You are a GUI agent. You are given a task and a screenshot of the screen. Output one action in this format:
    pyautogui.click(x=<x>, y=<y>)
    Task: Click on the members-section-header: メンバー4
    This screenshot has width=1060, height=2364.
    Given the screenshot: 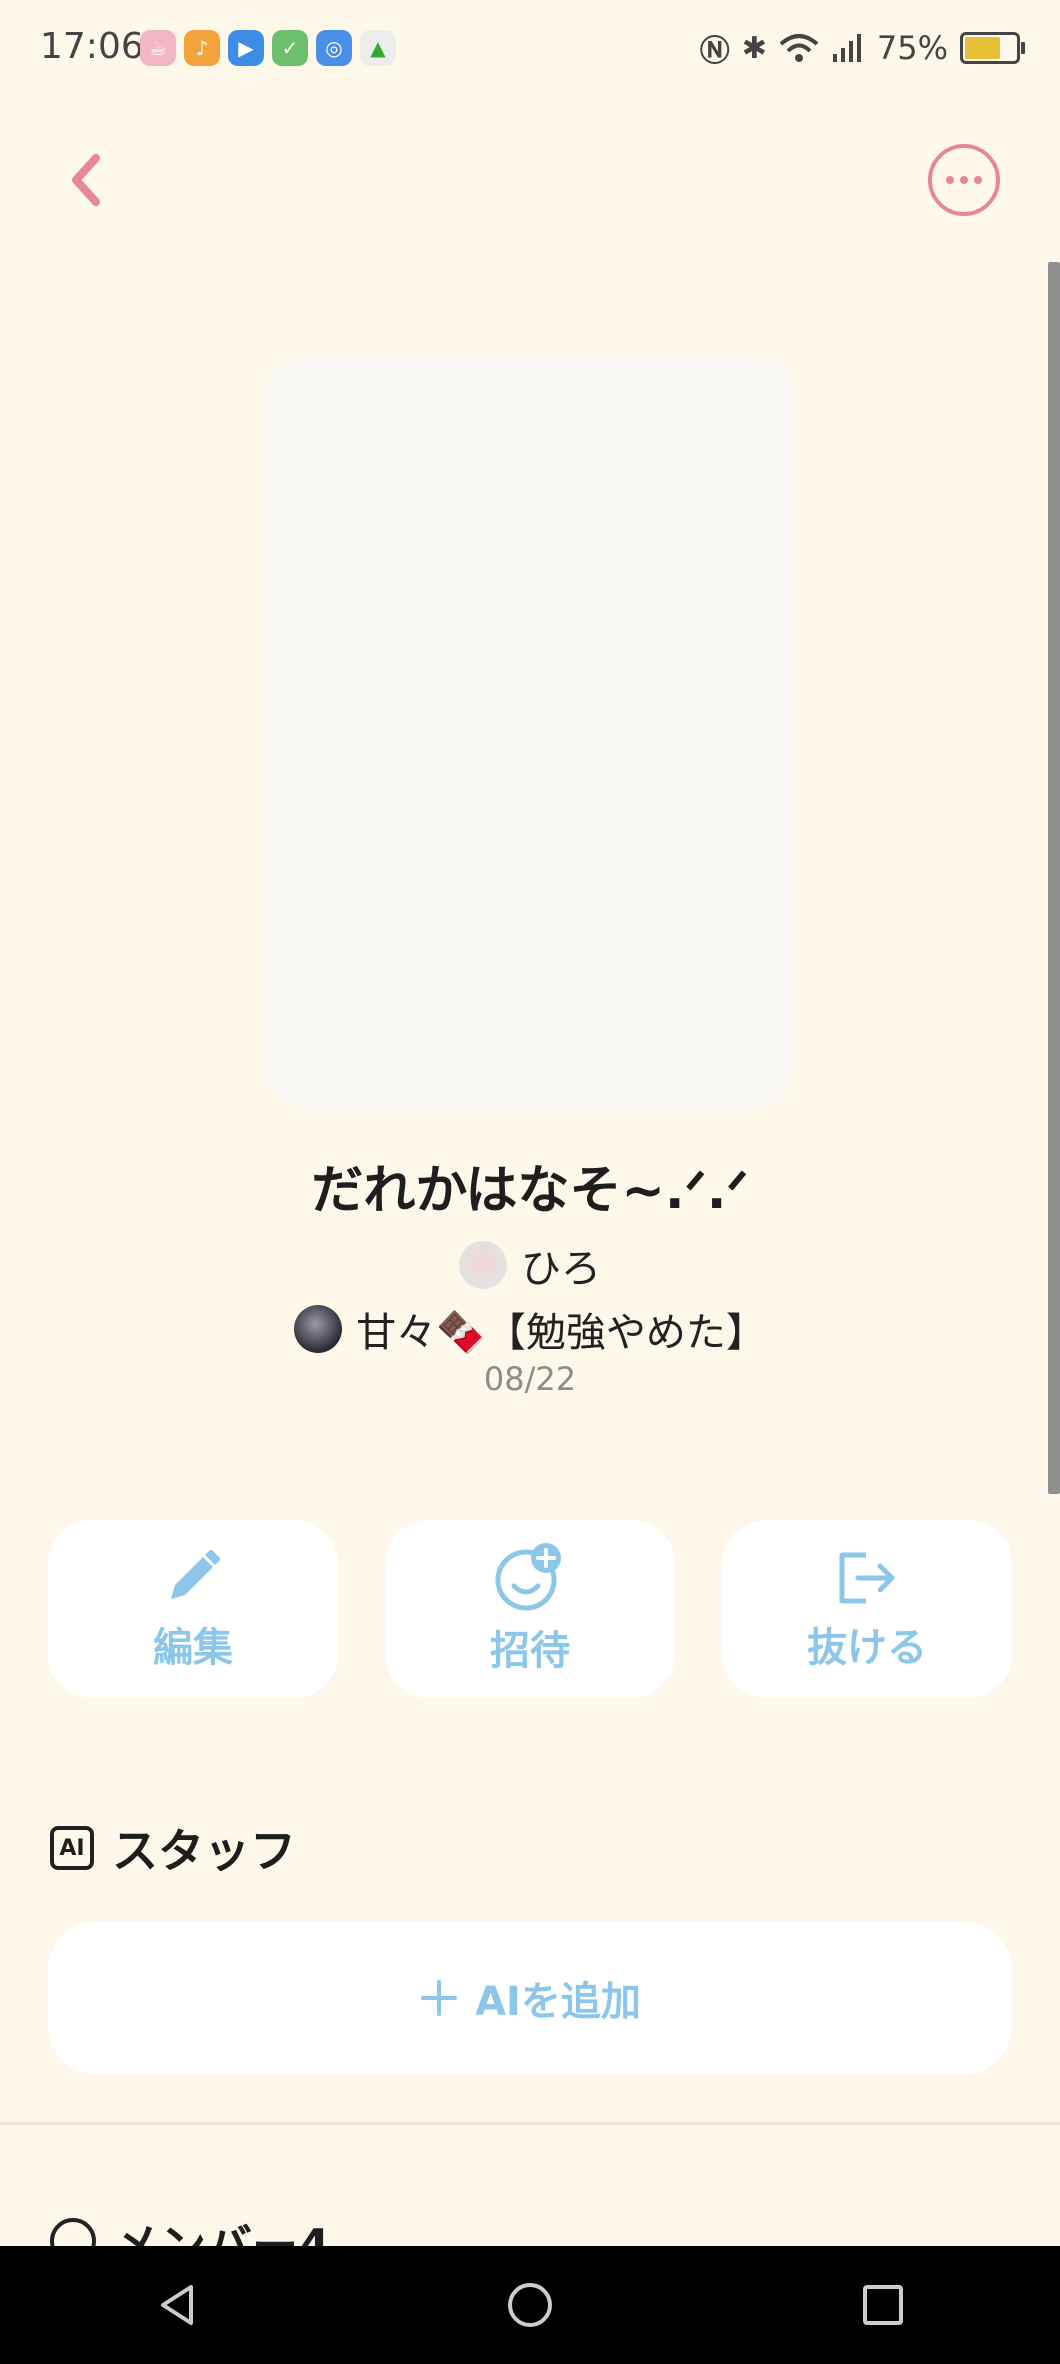 What is the action you would take?
    pyautogui.click(x=190, y=2232)
    